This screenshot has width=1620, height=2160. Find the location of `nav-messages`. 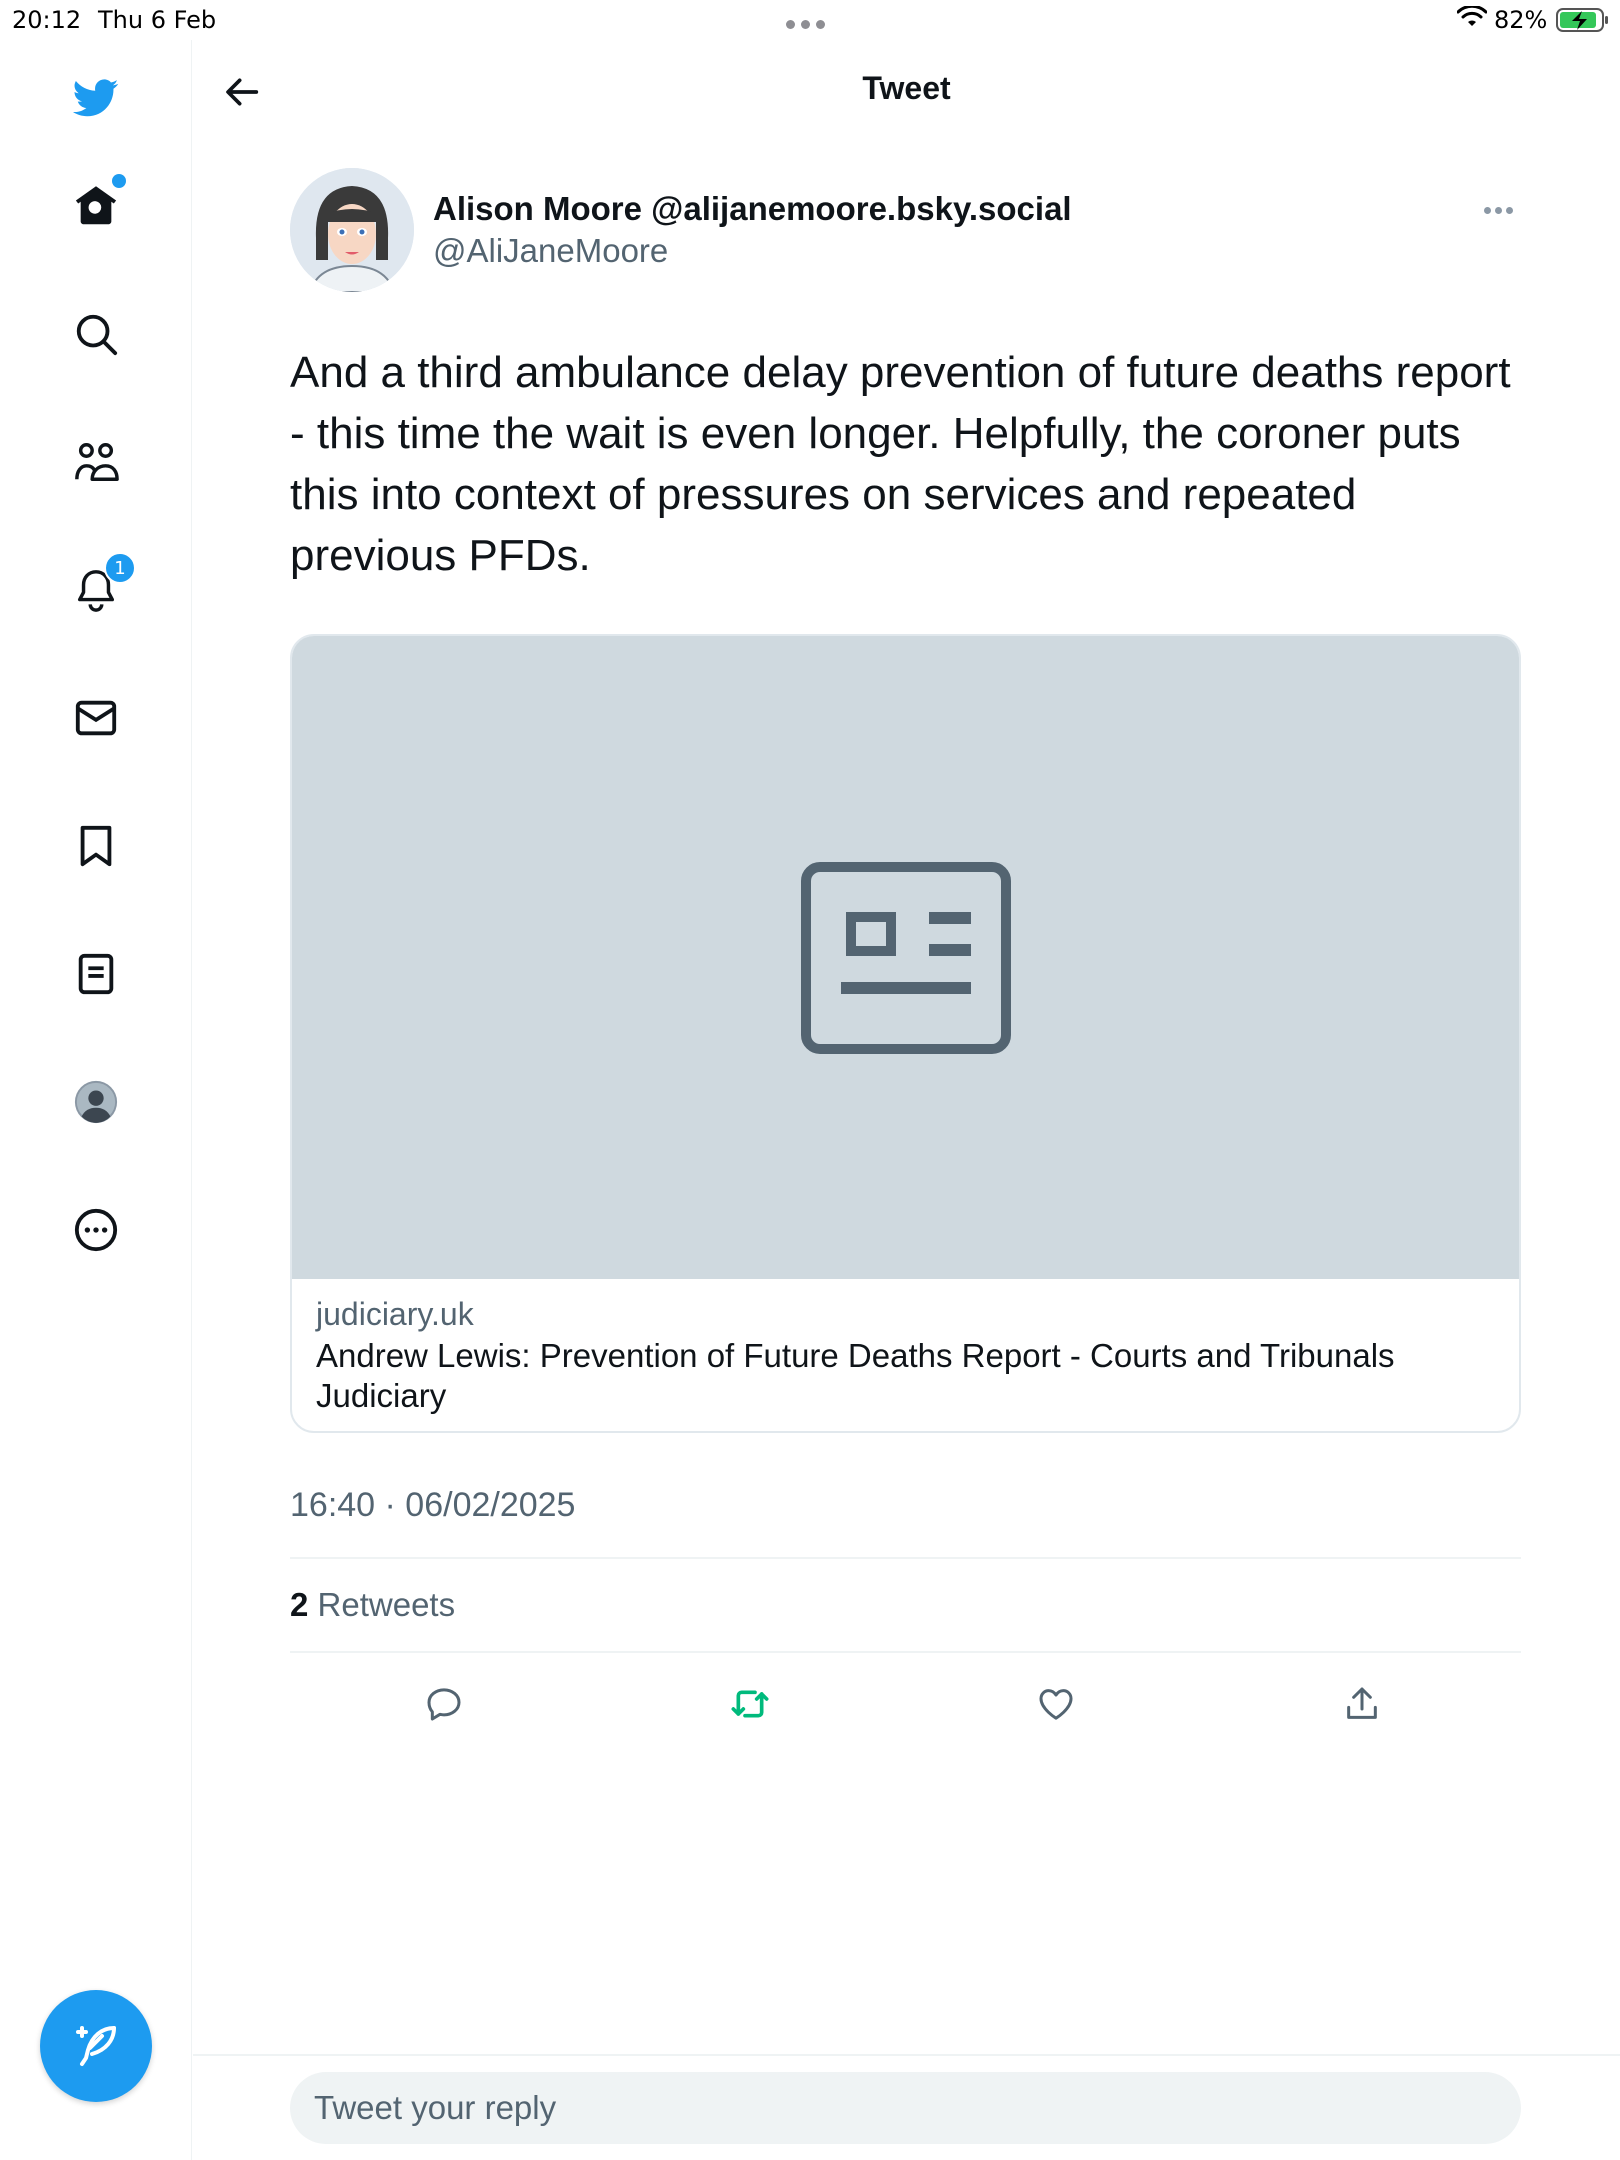

nav-messages is located at coordinates (96, 718).